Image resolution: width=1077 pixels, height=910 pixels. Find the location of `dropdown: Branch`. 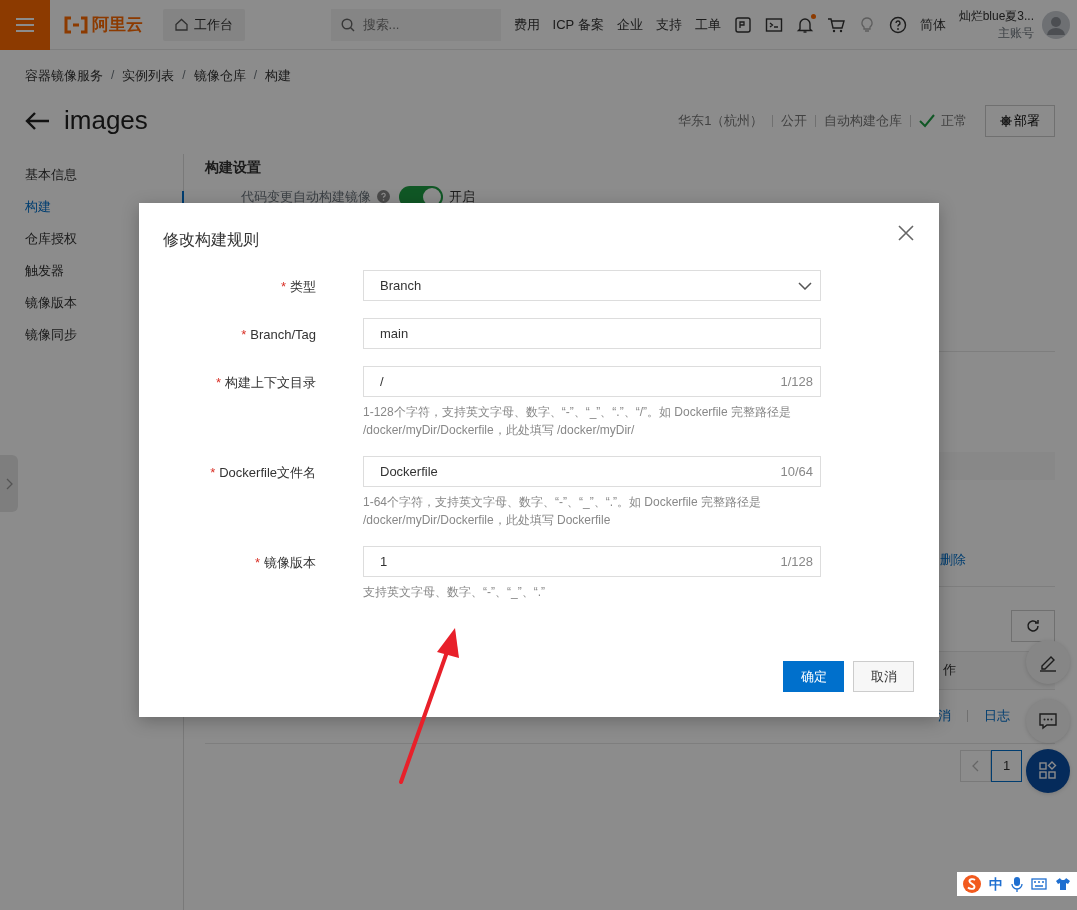

dropdown: Branch is located at coordinates (592, 285).